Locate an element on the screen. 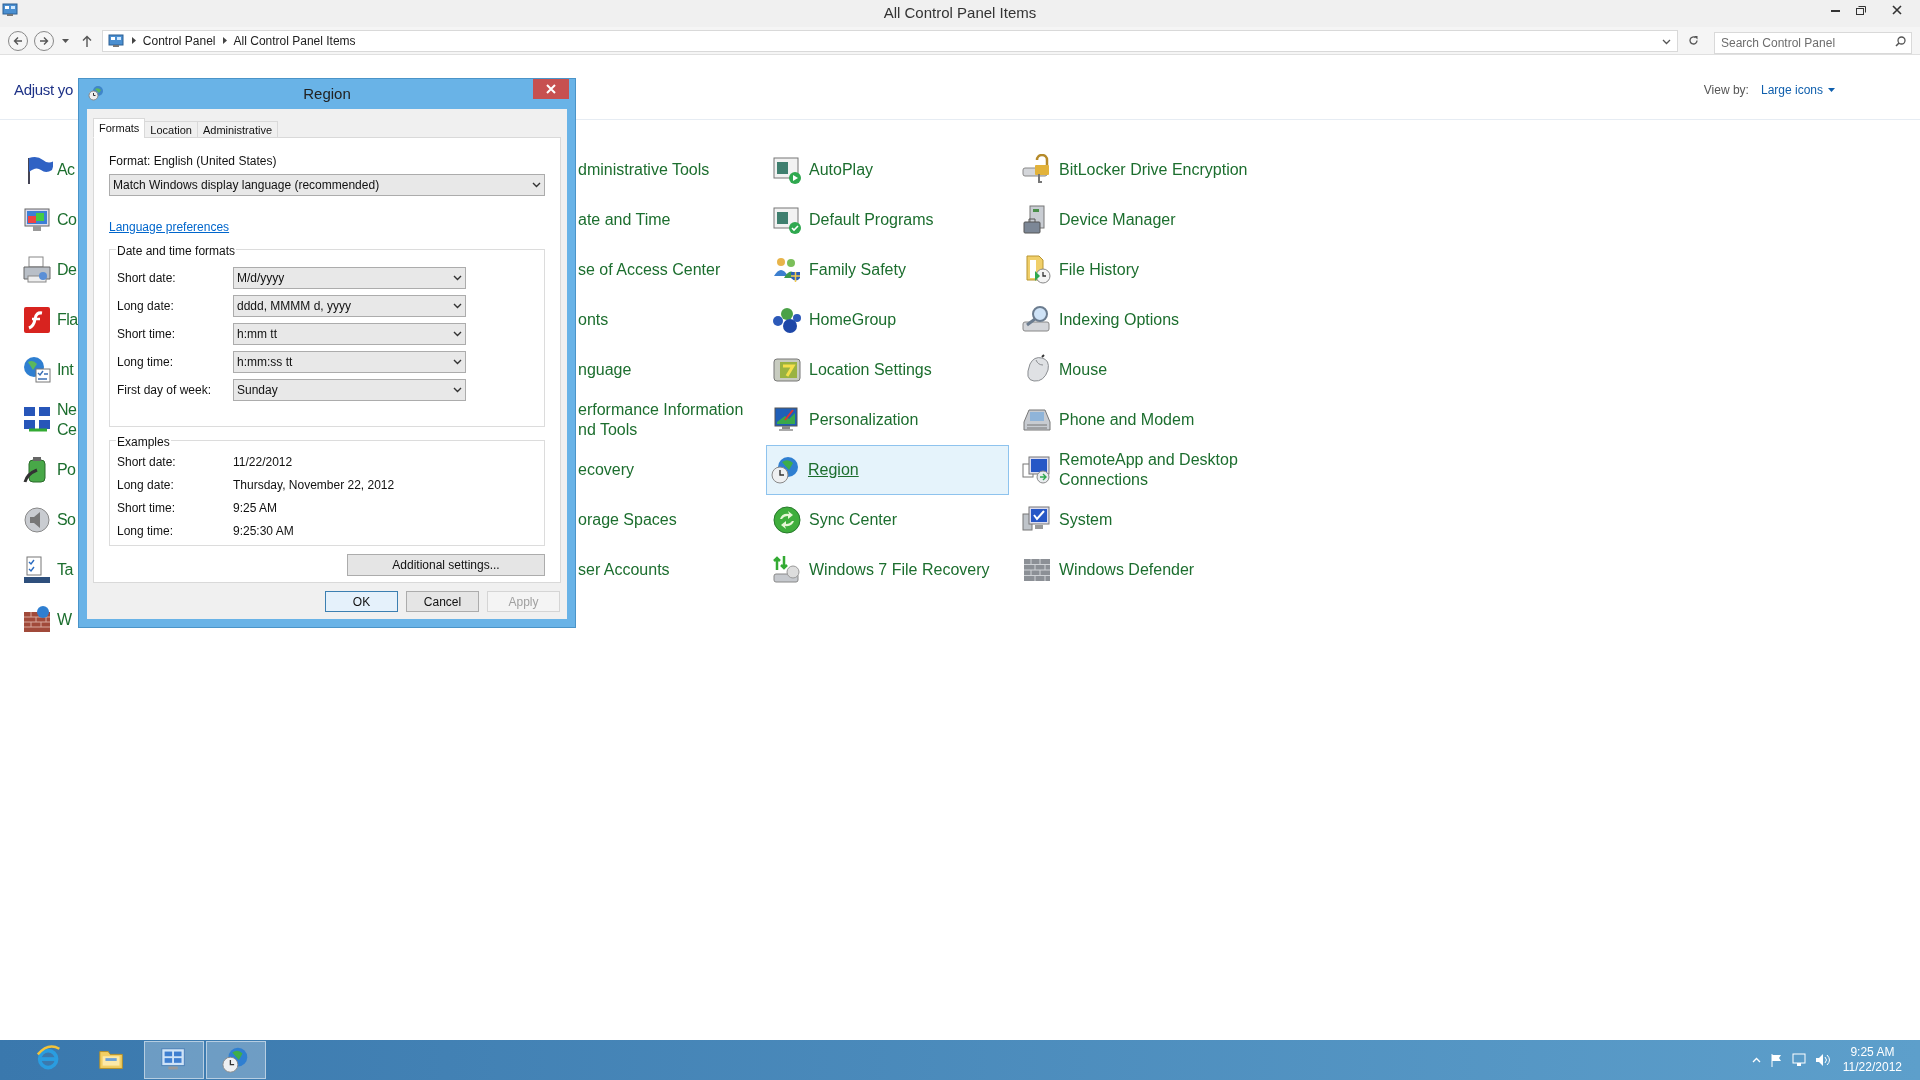 Image resolution: width=1920 pixels, height=1080 pixels. page-heading: Adjust yo is located at coordinates (43, 89).